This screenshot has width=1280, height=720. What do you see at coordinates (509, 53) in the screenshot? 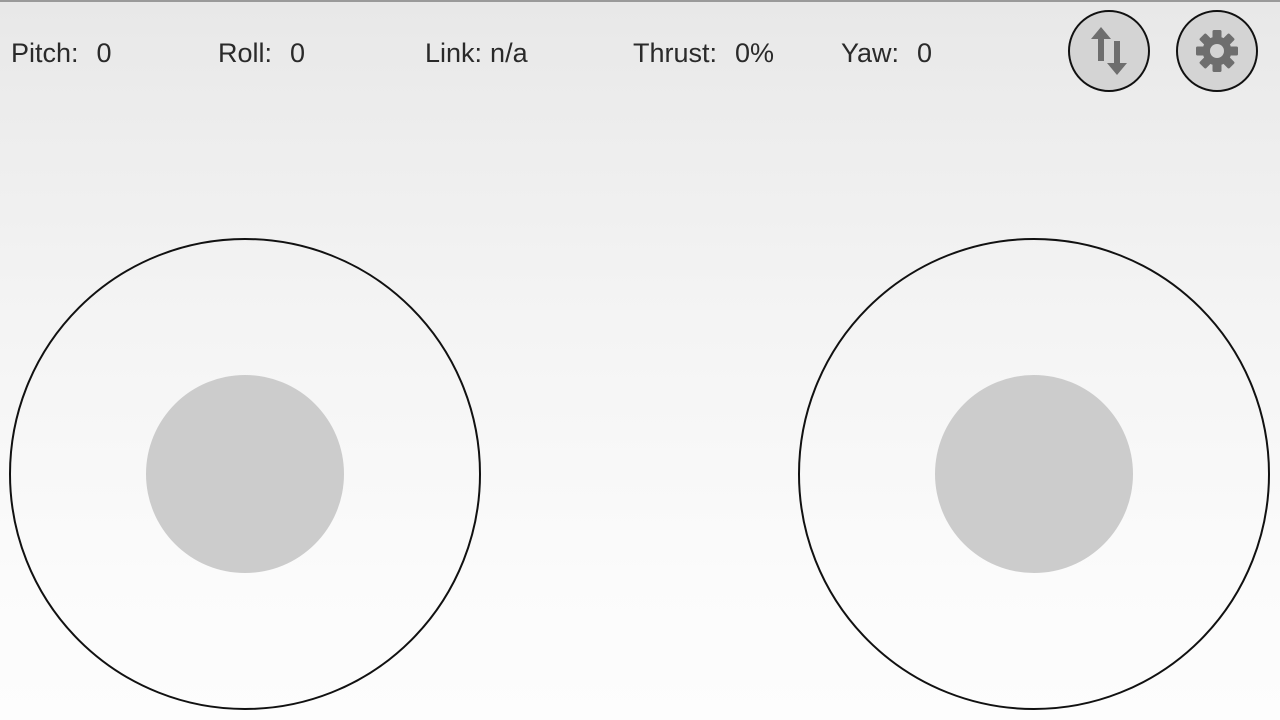
I see `link-value: n/a` at bounding box center [509, 53].